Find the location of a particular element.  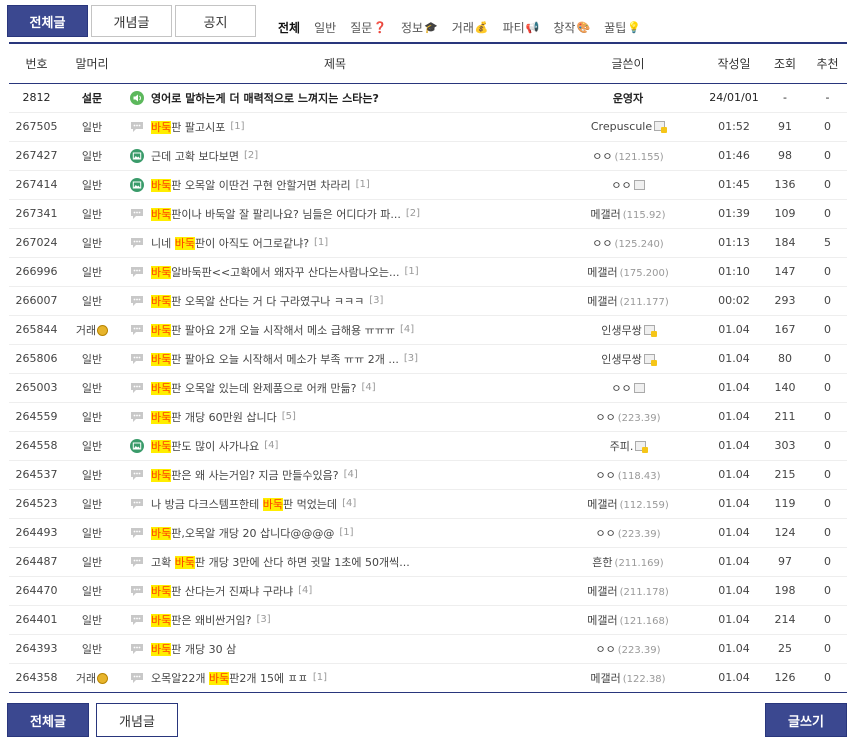

post-title: 바둑판 오목알 산다는 거 다 구라였구나 ㅋㅋㅋ is located at coordinates (257, 301).